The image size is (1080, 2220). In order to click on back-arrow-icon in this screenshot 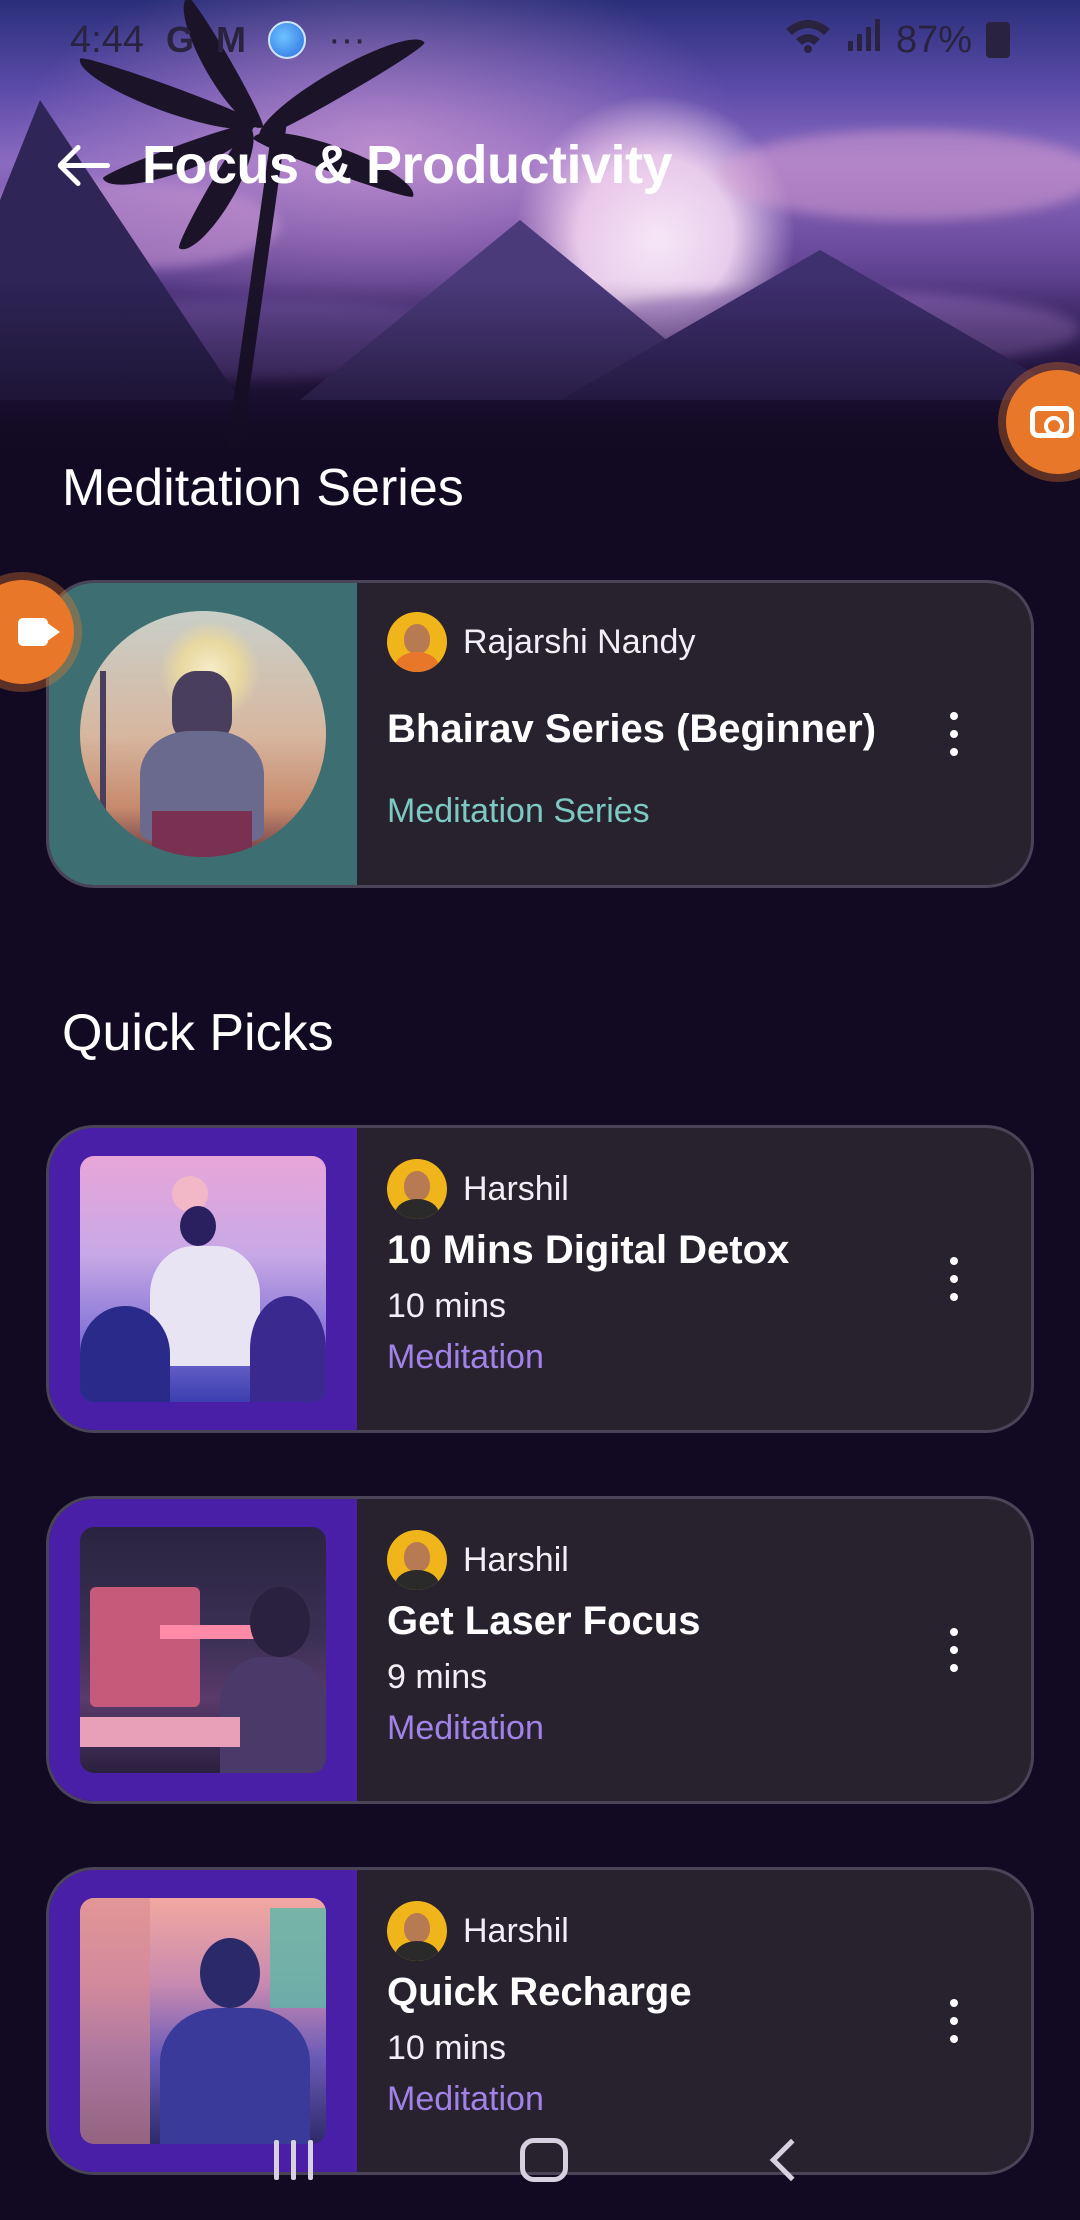, I will do `click(84, 165)`.